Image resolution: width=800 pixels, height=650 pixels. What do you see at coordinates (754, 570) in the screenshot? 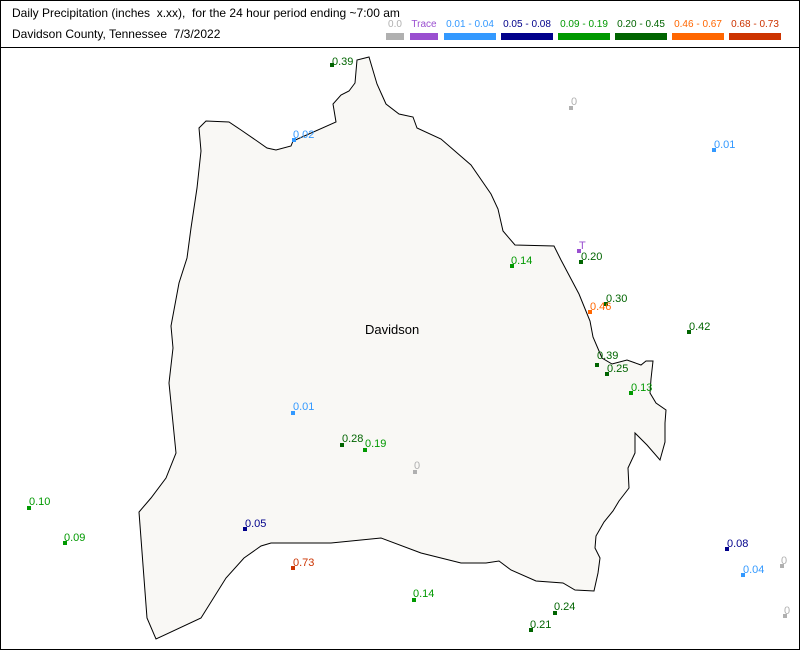
I see `station-value-label: 0.04` at bounding box center [754, 570].